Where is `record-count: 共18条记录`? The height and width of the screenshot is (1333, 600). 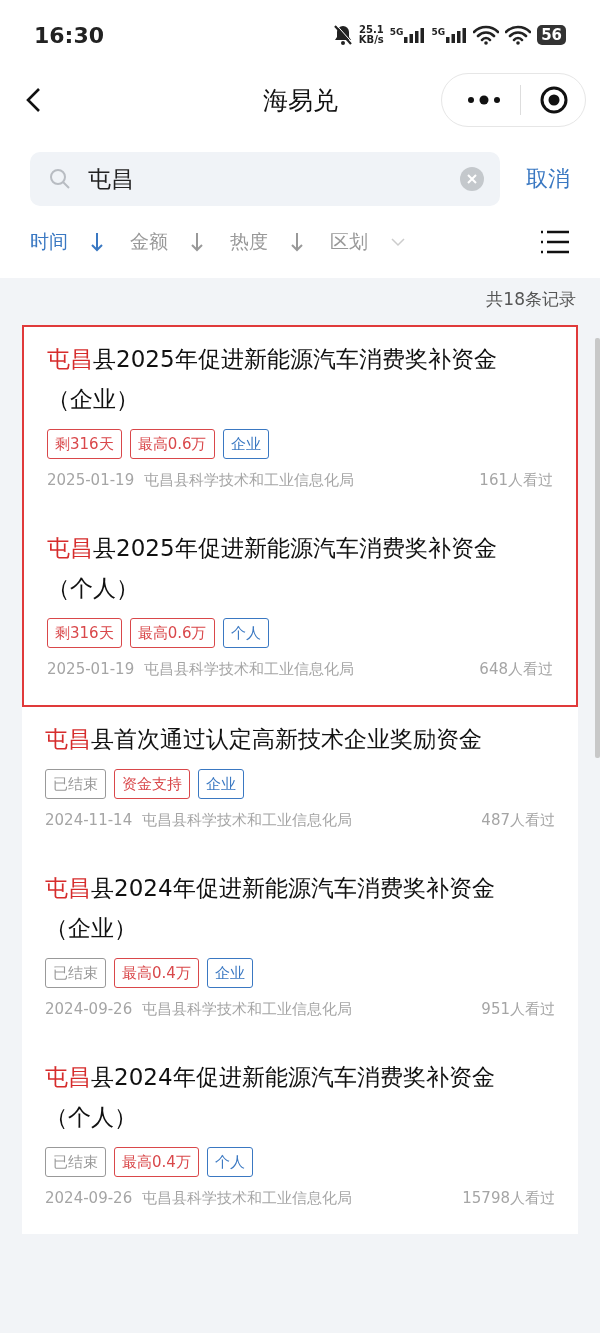 record-count: 共18条记录 is located at coordinates (531, 299).